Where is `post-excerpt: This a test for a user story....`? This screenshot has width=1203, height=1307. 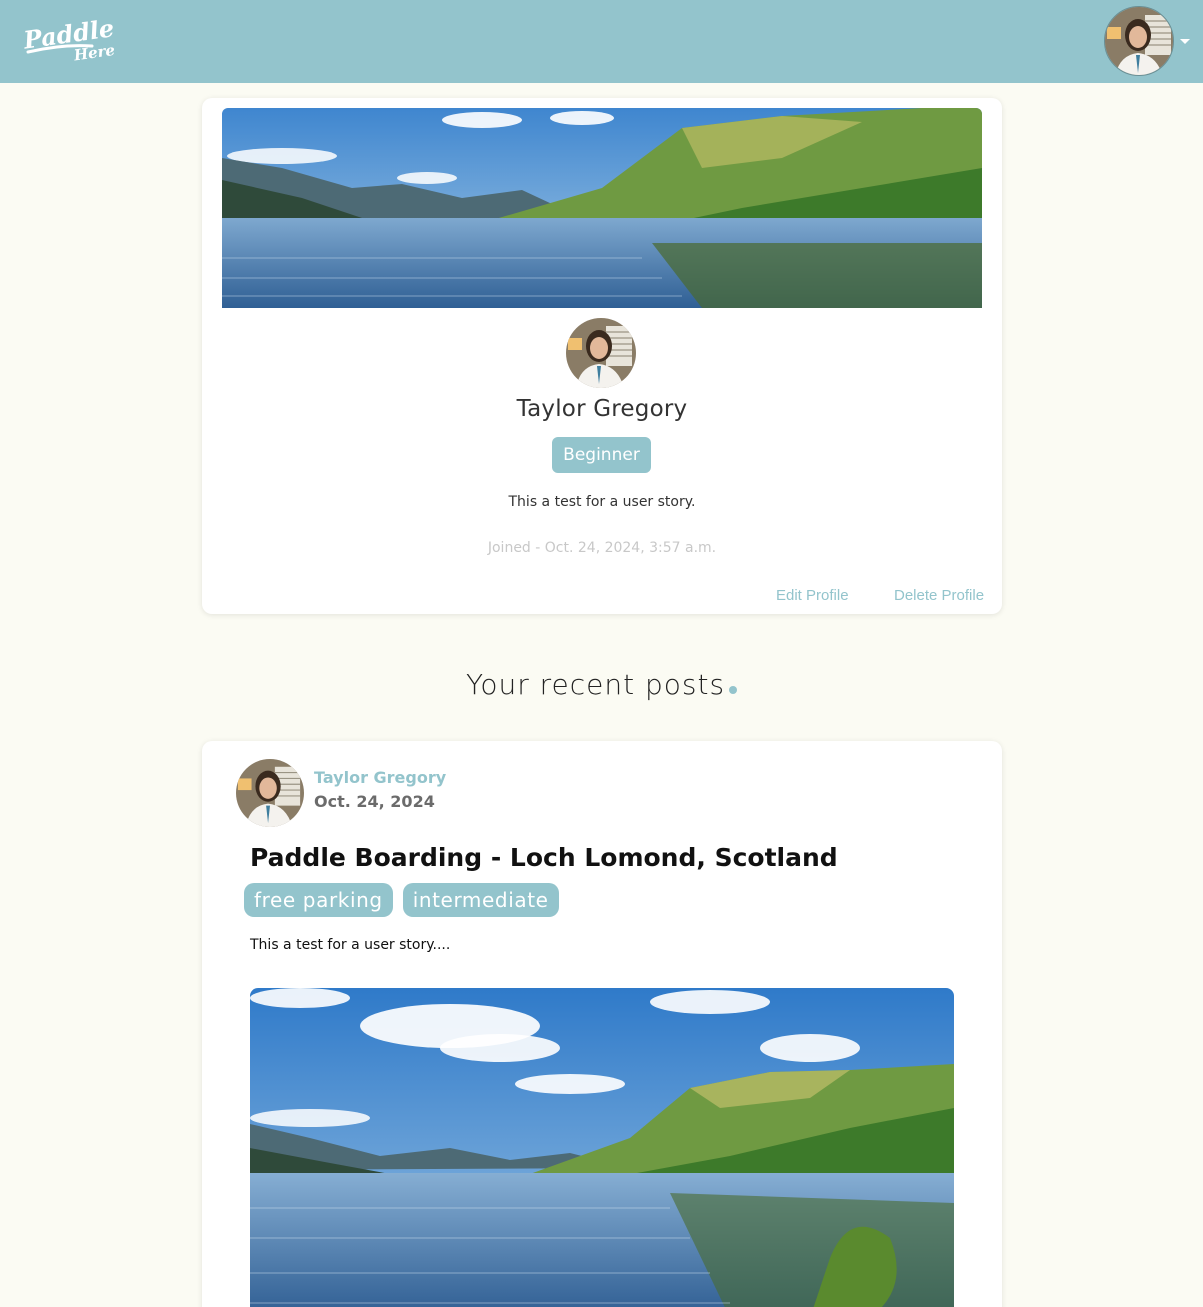
post-excerpt: This a test for a user story.... is located at coordinates (350, 945).